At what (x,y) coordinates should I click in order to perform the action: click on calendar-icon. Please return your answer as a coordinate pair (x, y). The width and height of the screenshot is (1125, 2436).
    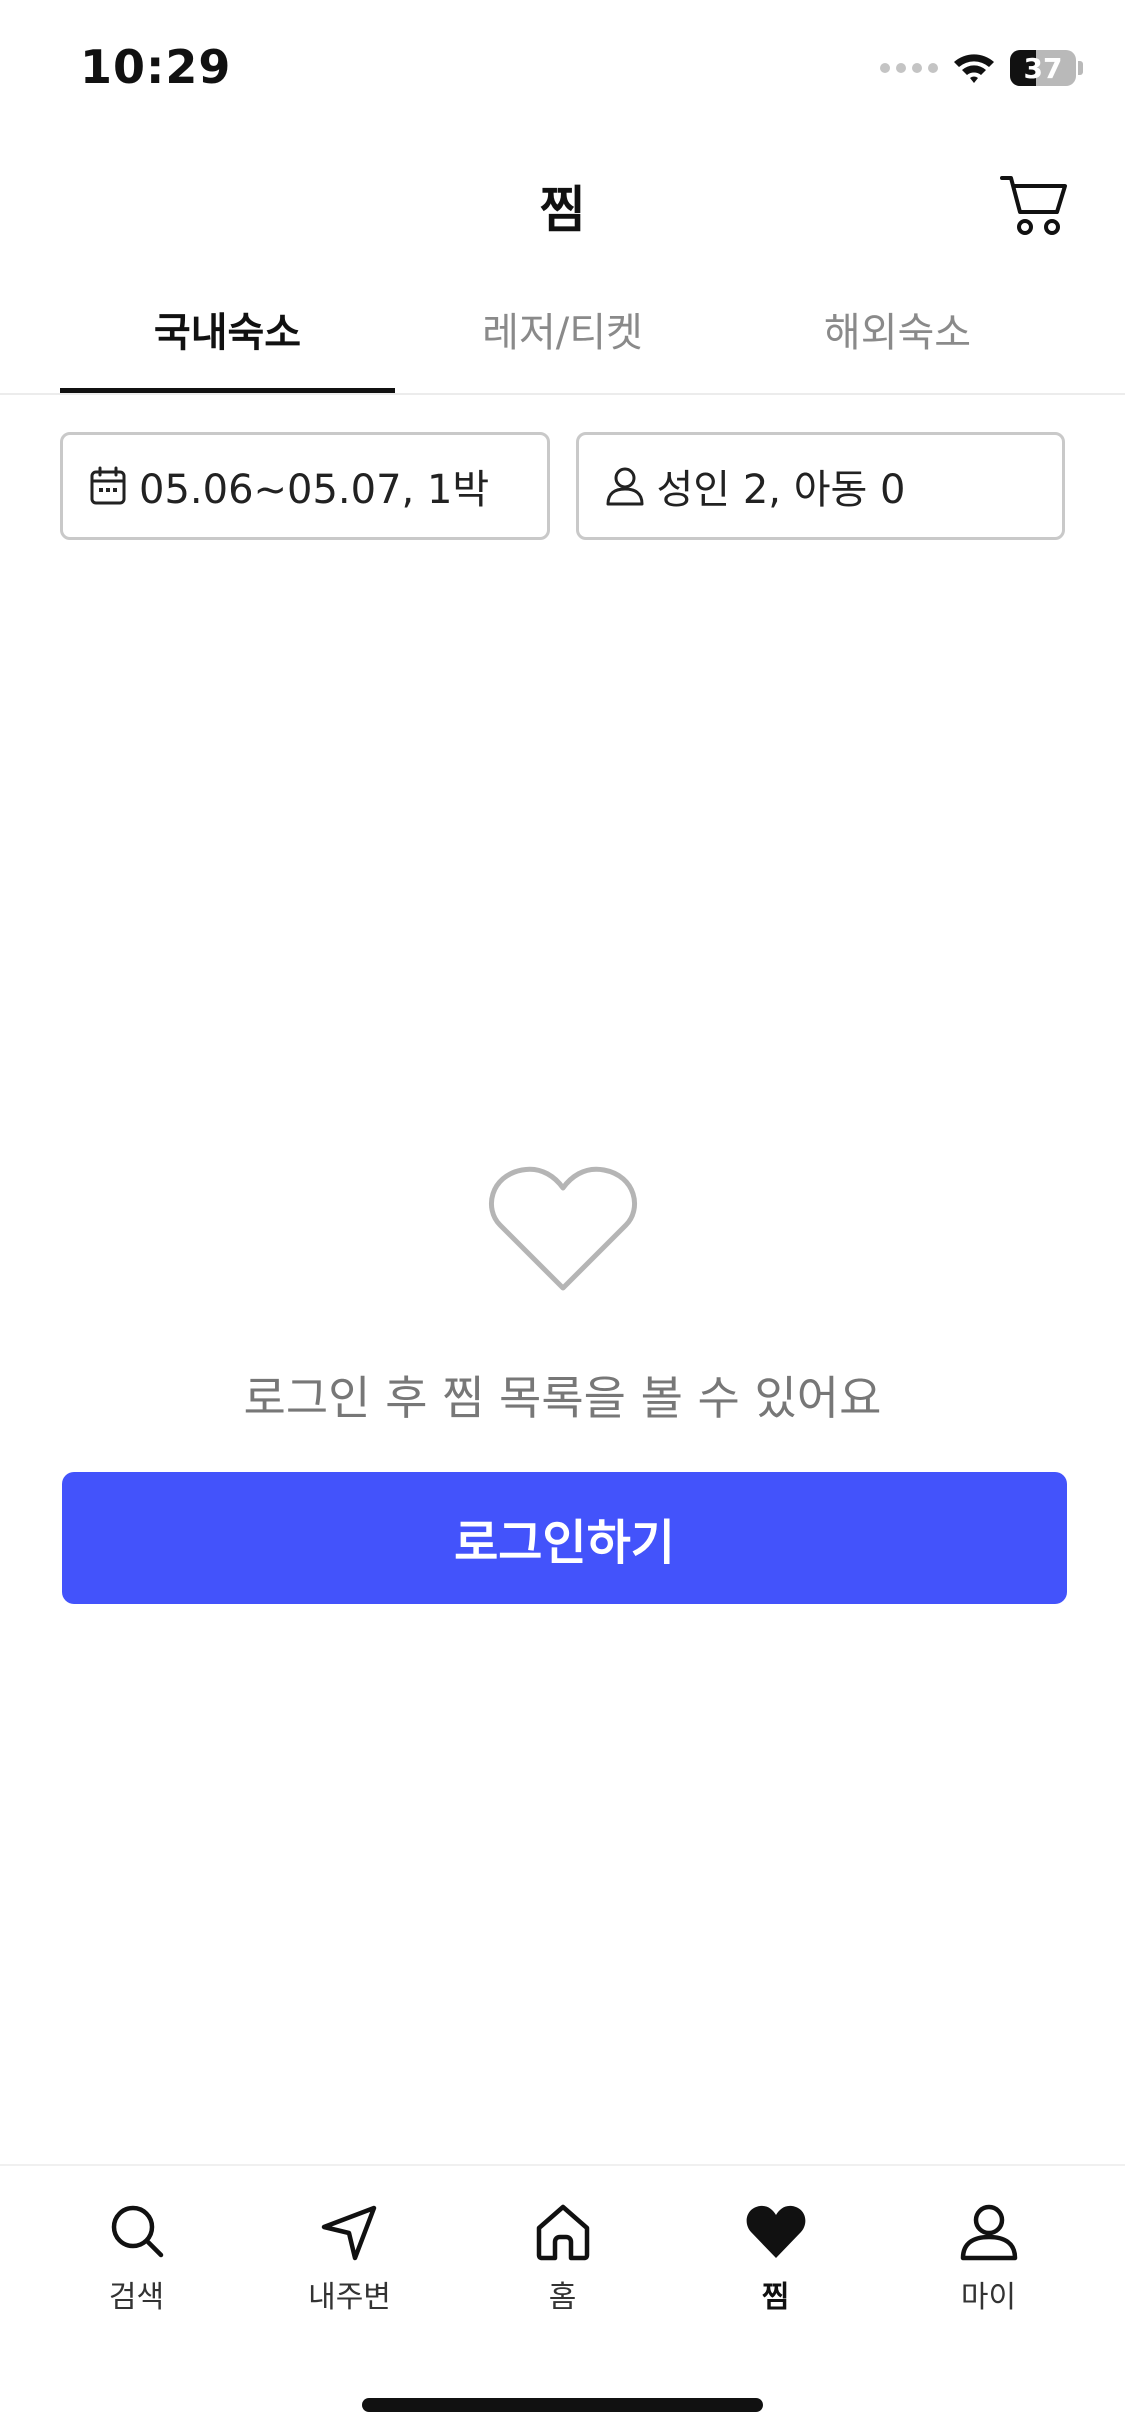
    Looking at the image, I should click on (108, 485).